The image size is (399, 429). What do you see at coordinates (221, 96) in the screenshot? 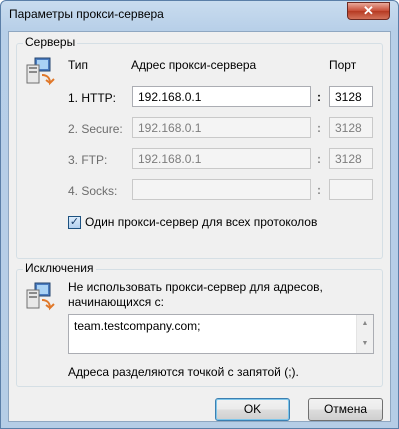
I see `http-address-input: 192.168.0.1` at bounding box center [221, 96].